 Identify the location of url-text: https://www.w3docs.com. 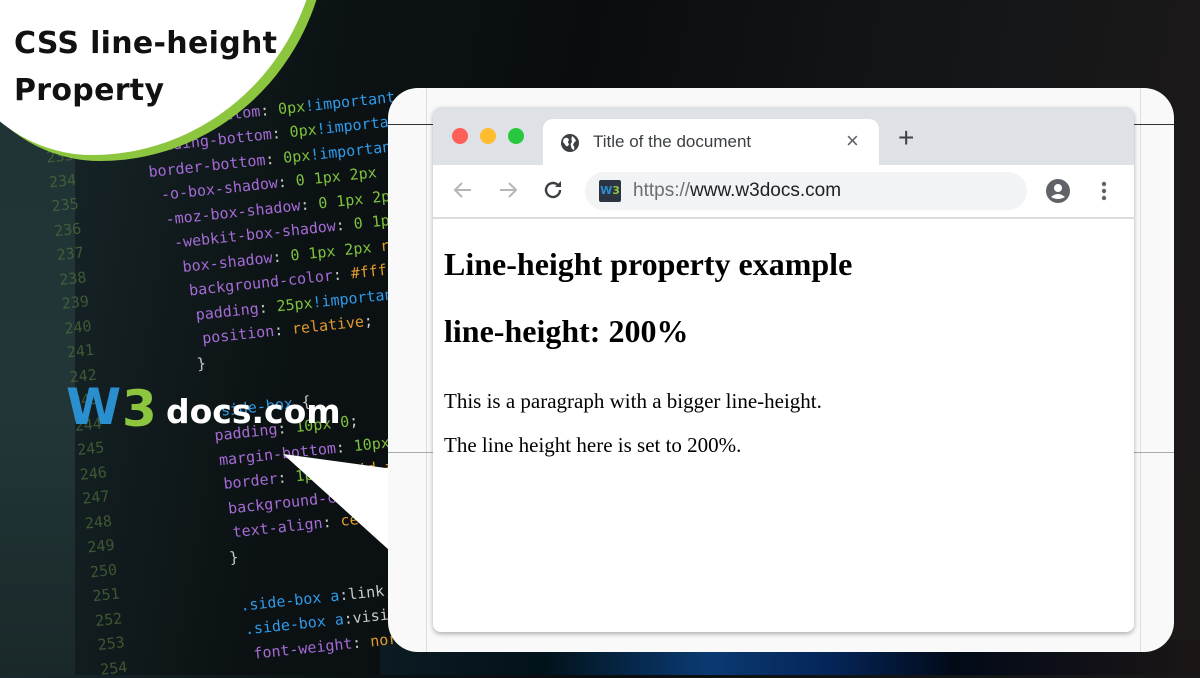
(737, 191).